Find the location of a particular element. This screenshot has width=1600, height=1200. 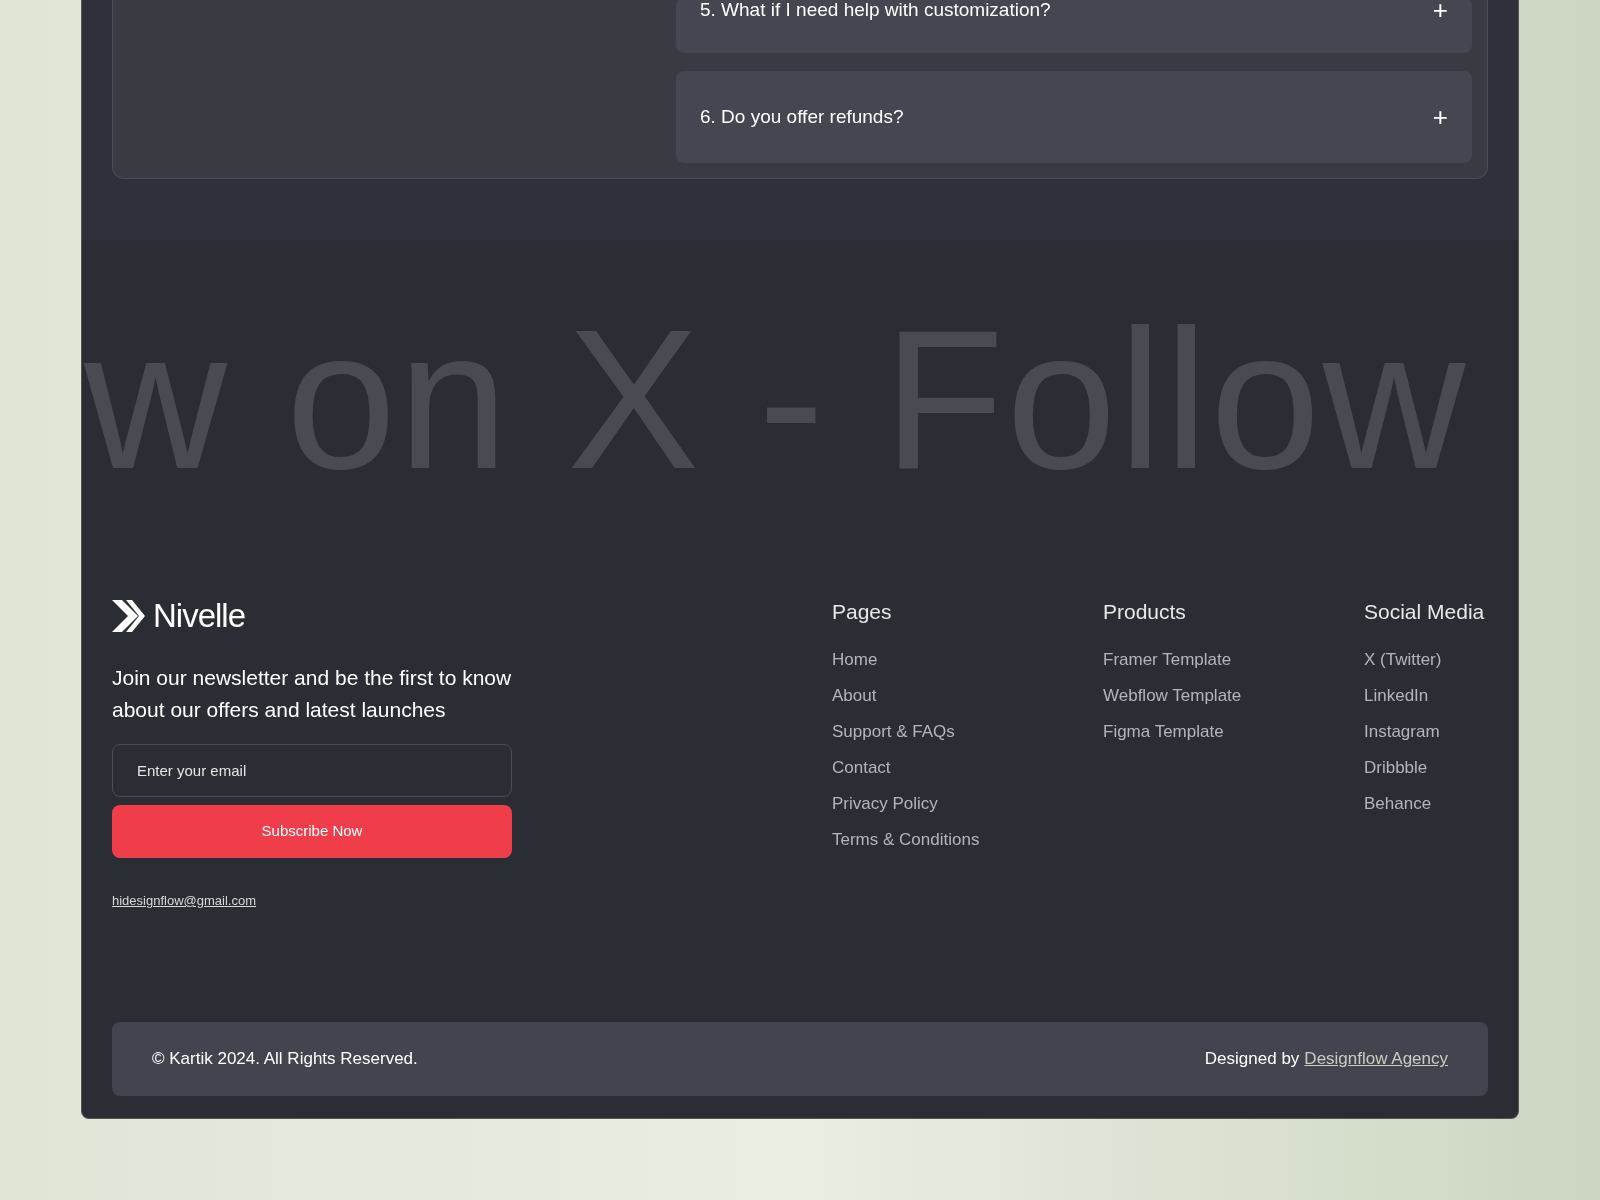

column-heading: Pages is located at coordinates (862, 612).